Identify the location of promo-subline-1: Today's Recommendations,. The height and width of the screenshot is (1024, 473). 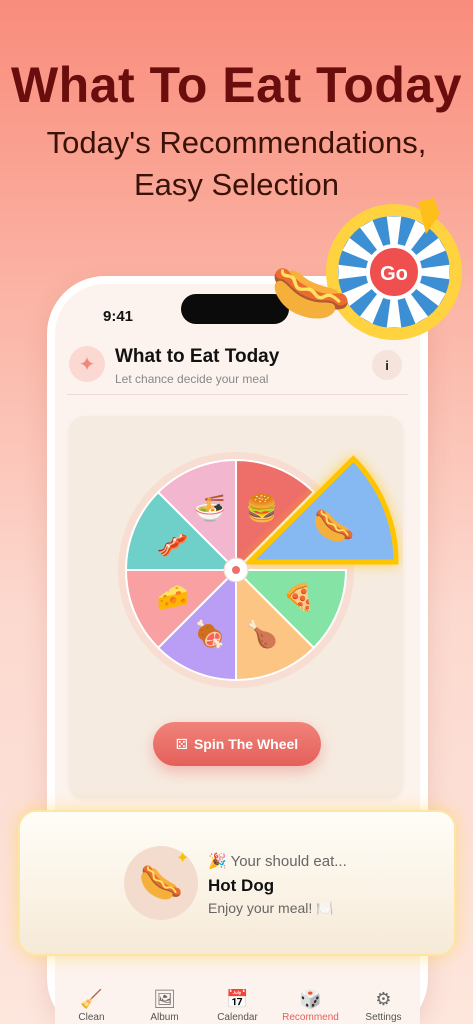
(236, 142).